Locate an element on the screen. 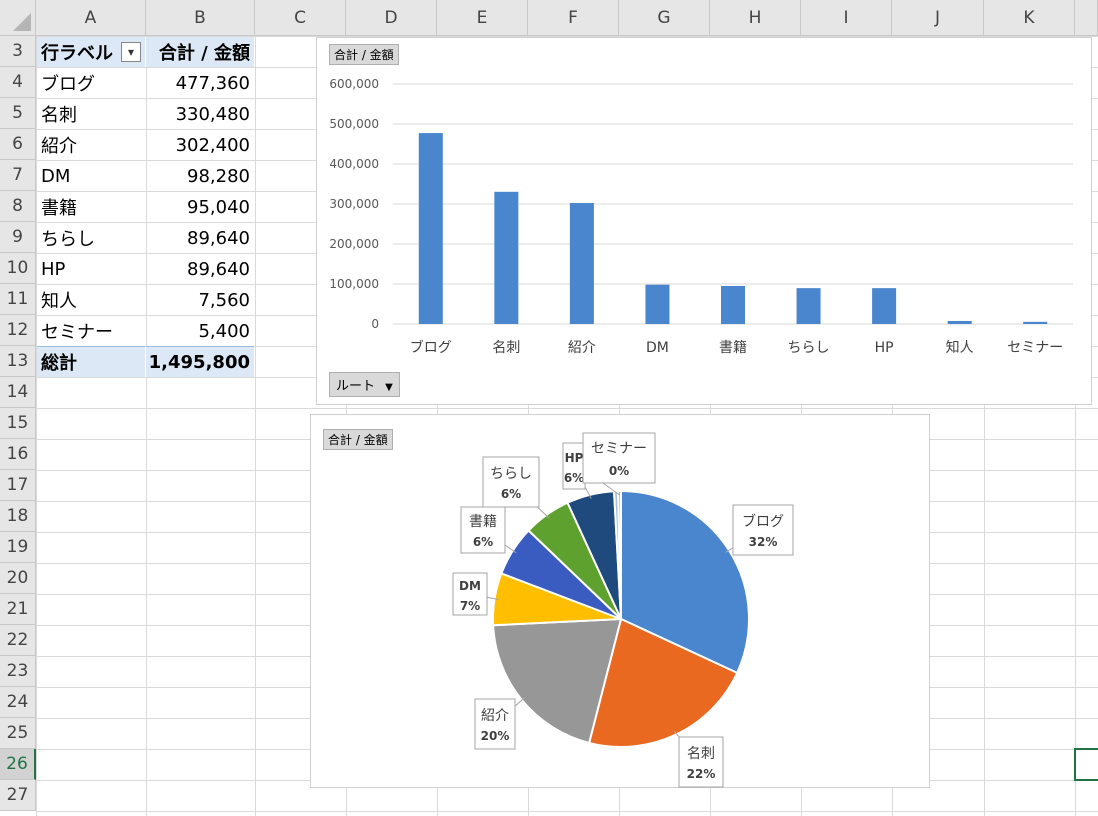 This screenshot has width=1098, height=816. column-header-G: G is located at coordinates (664, 18).